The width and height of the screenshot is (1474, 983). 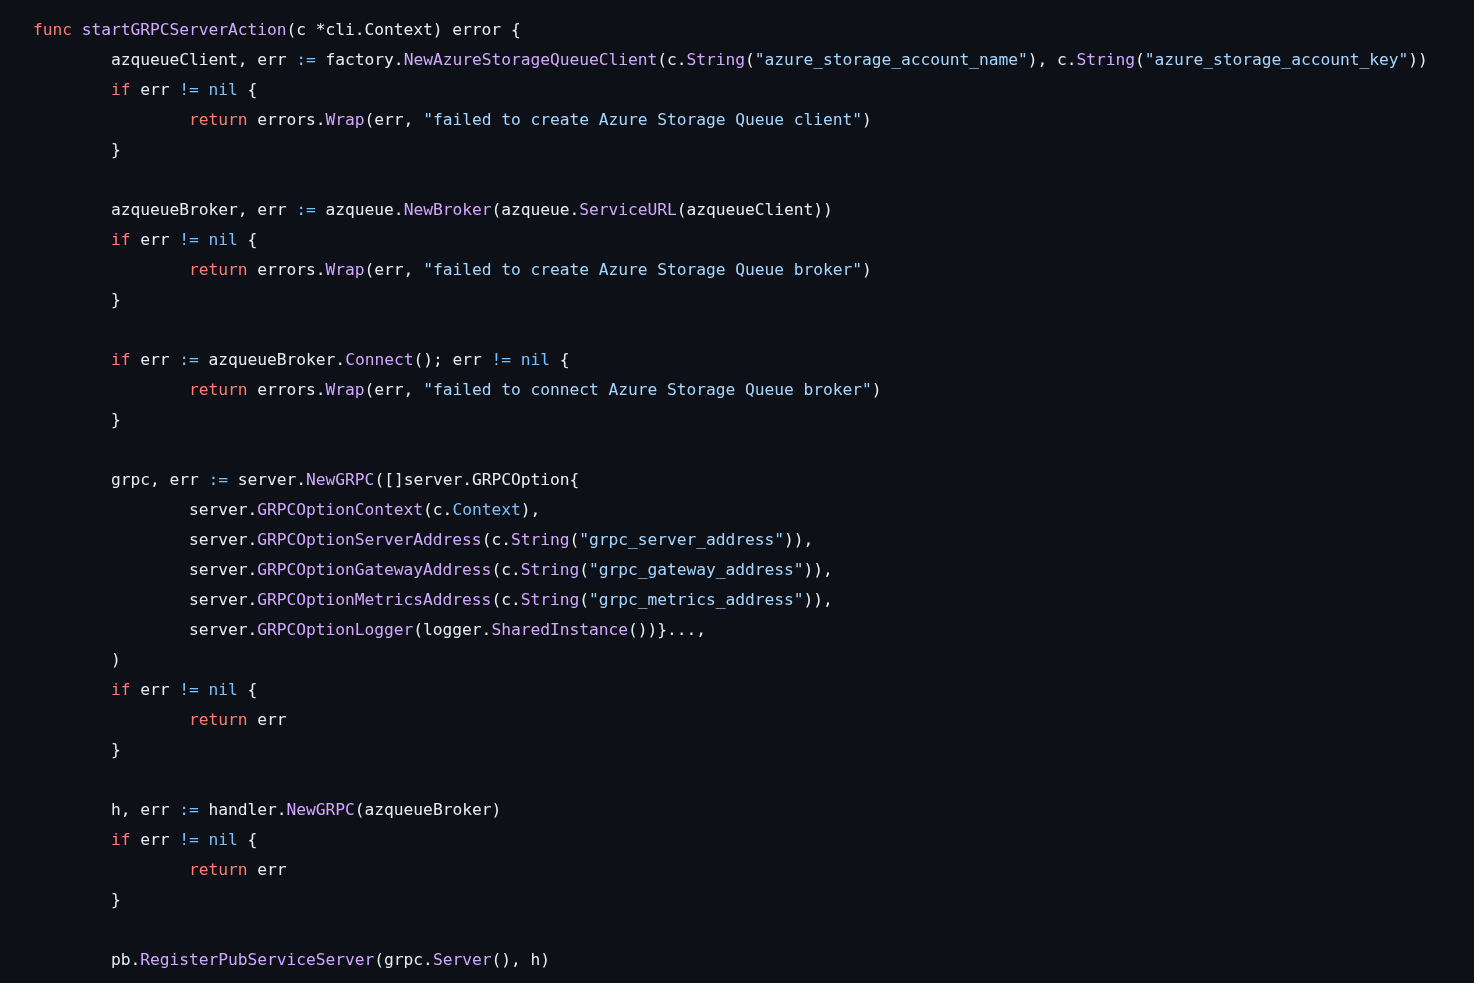 I want to click on code-line: pb.RegisterPubServiceServer(grpc.Server(), h), so click(x=330, y=960).